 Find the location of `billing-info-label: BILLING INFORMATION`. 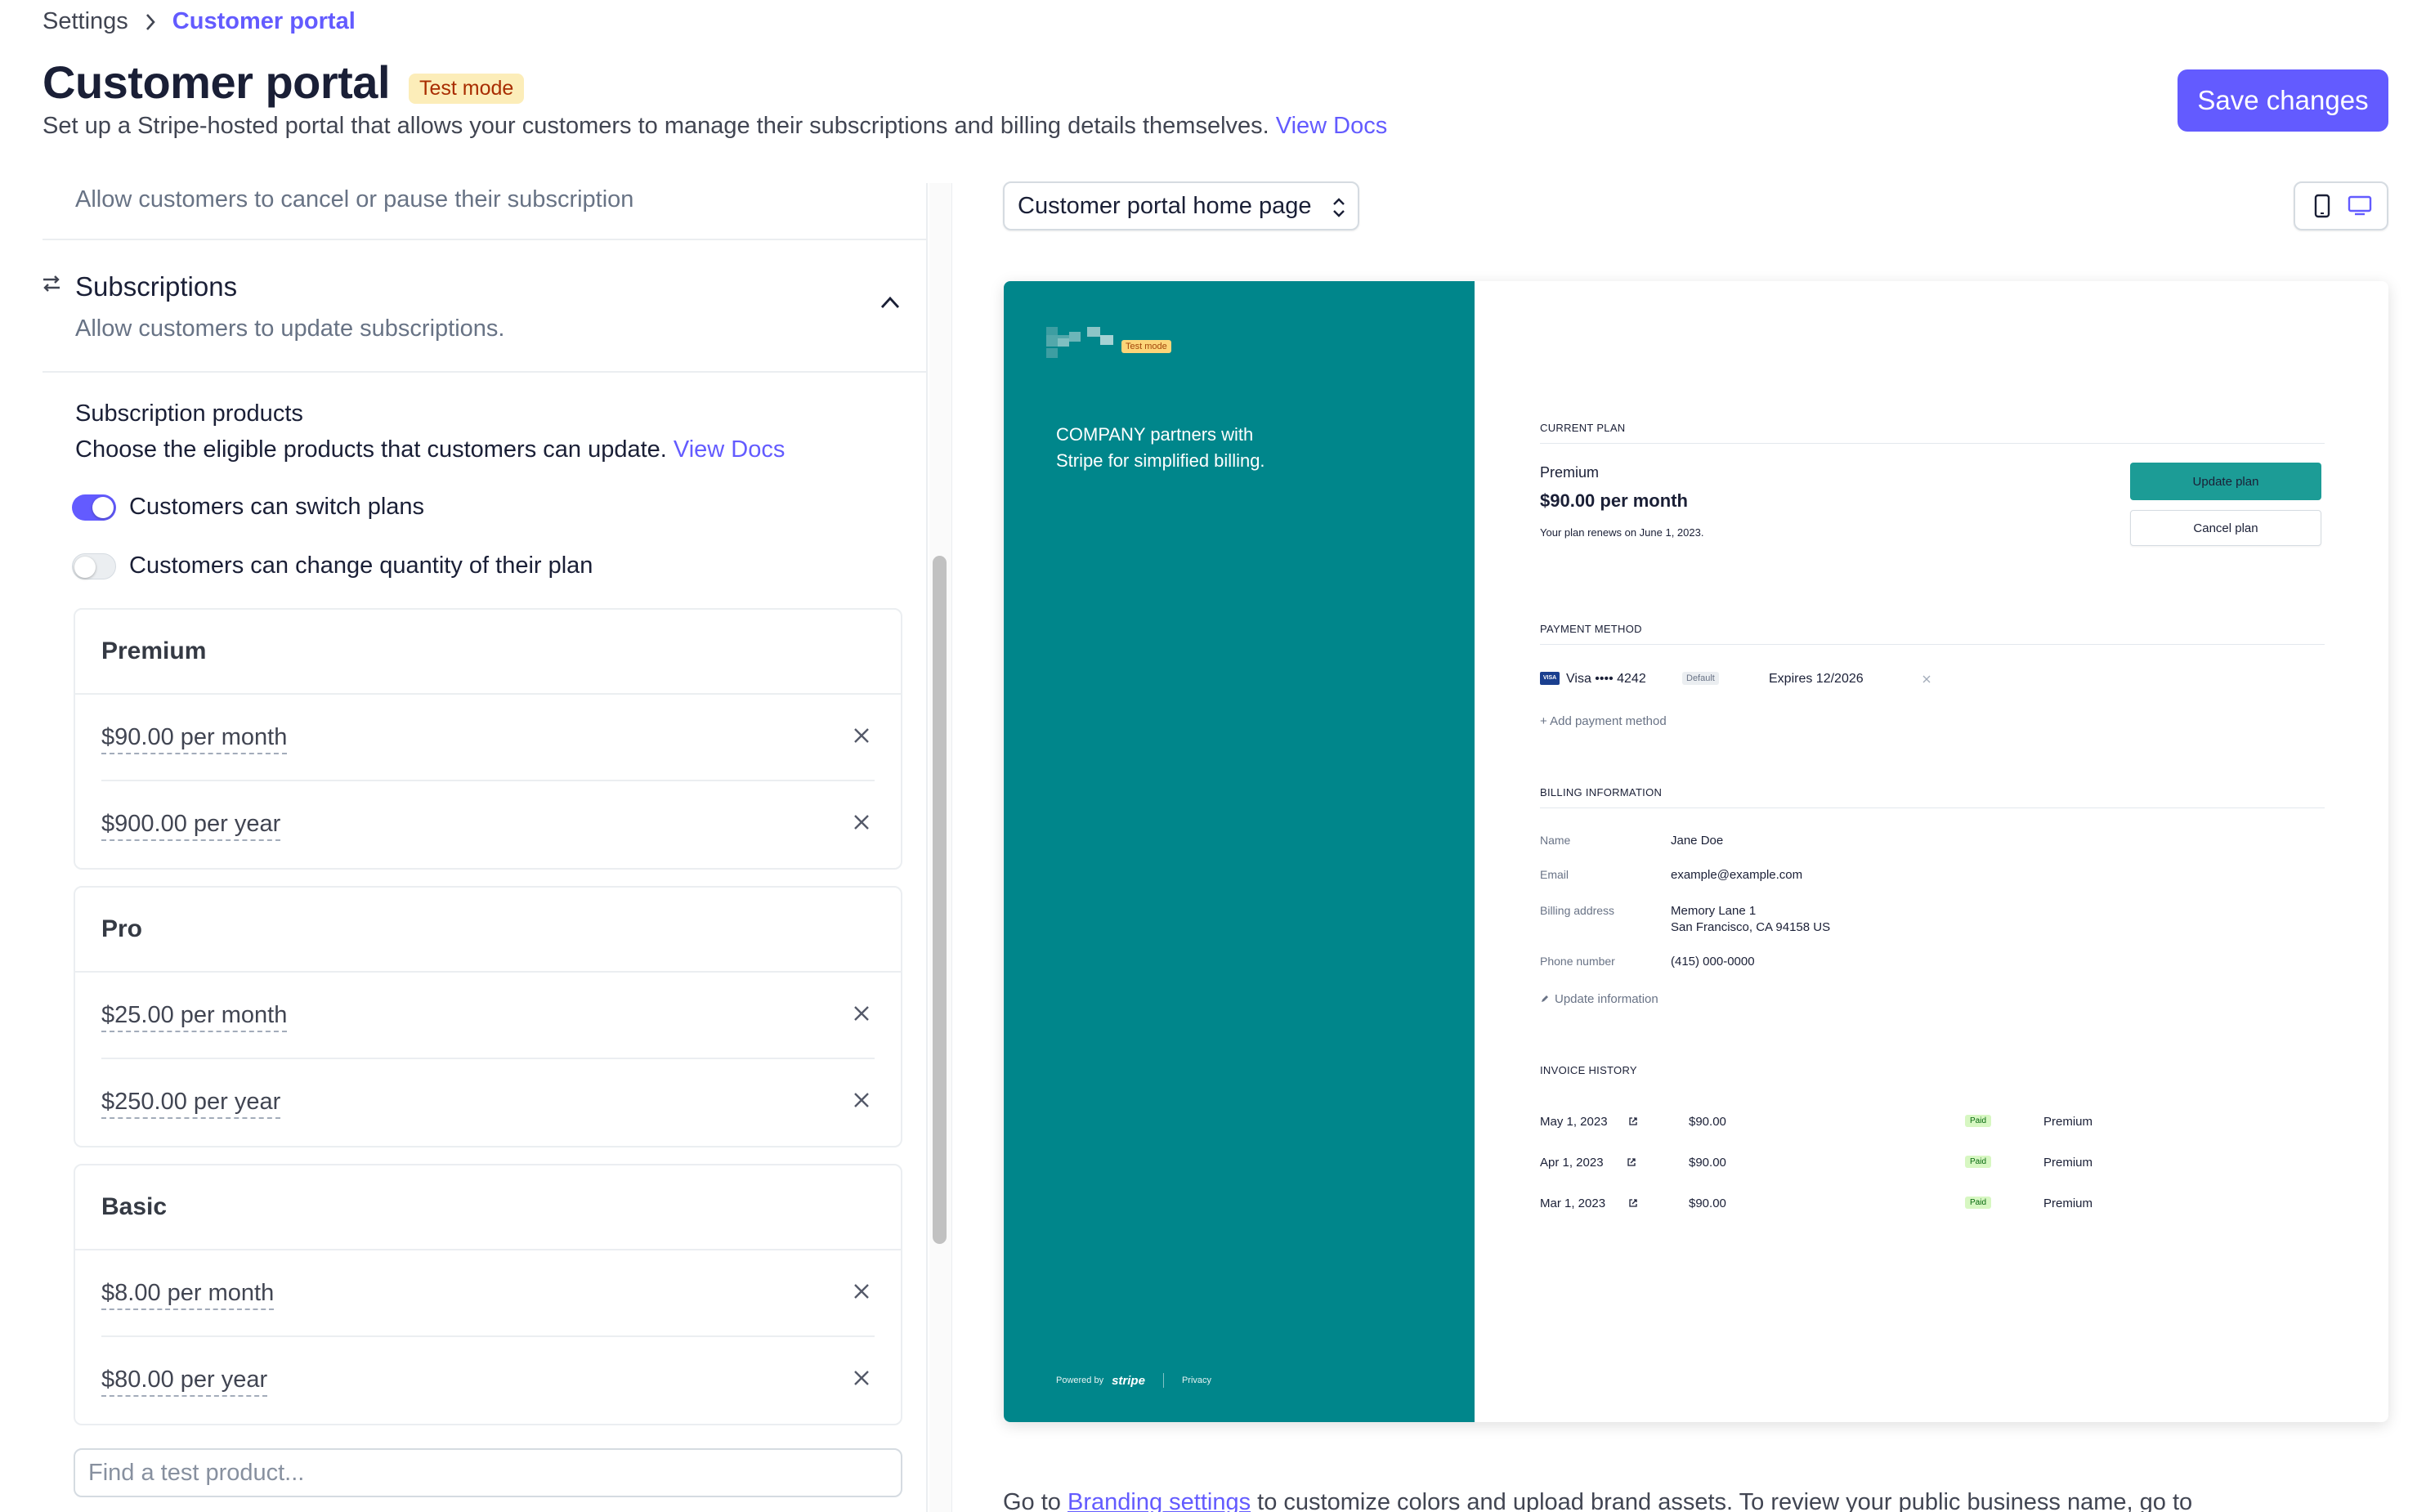

billing-info-label: BILLING INFORMATION is located at coordinates (1601, 792).